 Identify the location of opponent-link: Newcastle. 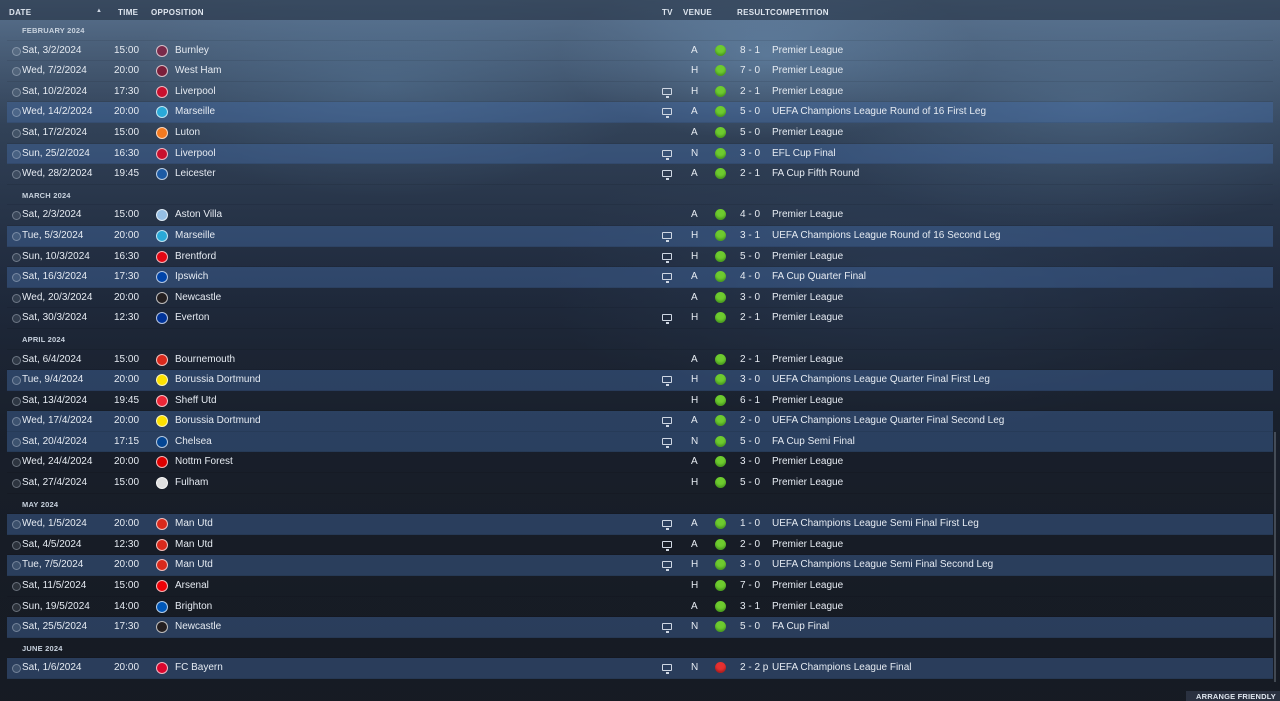
(198, 626).